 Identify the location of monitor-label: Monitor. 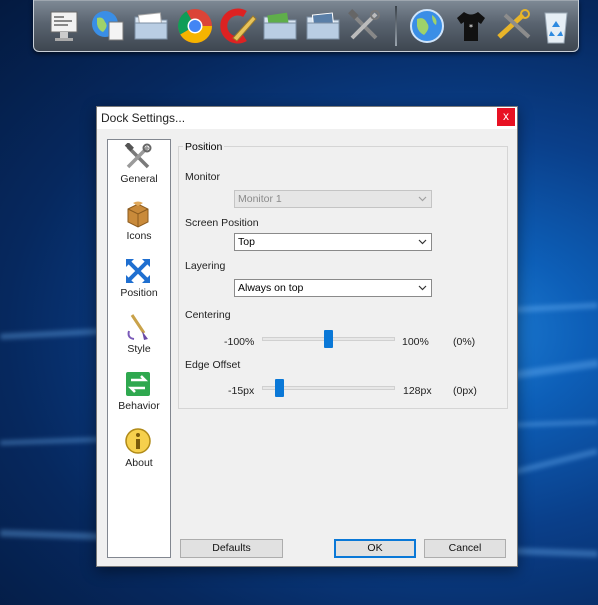
(203, 177).